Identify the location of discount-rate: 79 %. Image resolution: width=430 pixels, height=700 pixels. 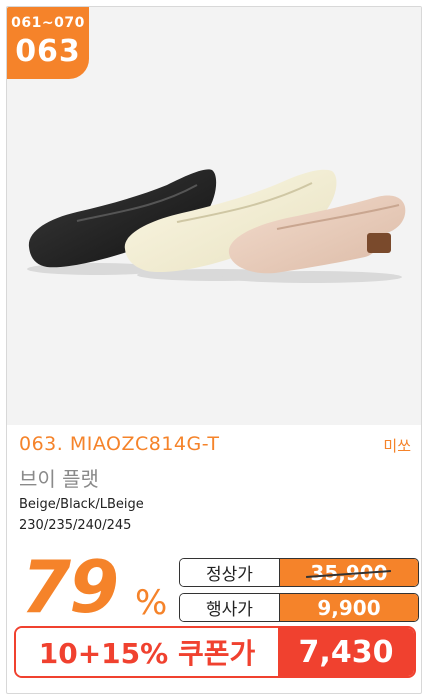
(101, 587).